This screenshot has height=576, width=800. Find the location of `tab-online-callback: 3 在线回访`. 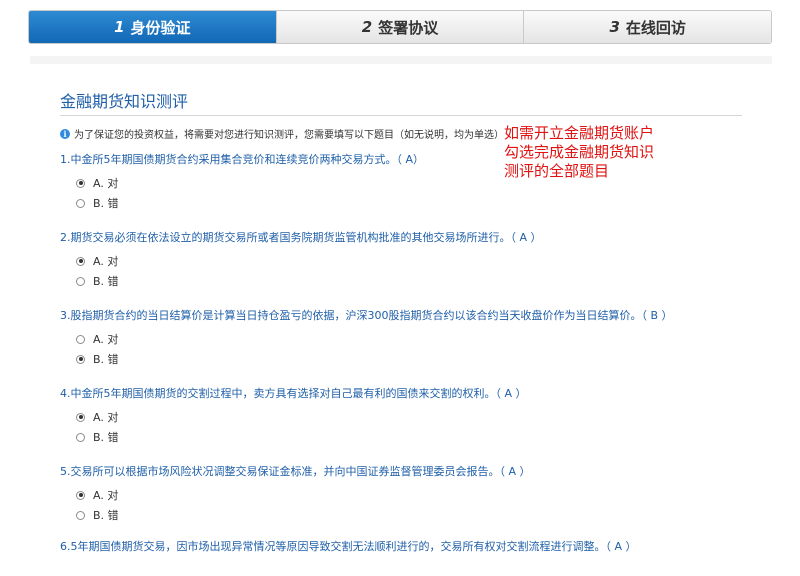

tab-online-callback: 3 在线回访 is located at coordinates (647, 27).